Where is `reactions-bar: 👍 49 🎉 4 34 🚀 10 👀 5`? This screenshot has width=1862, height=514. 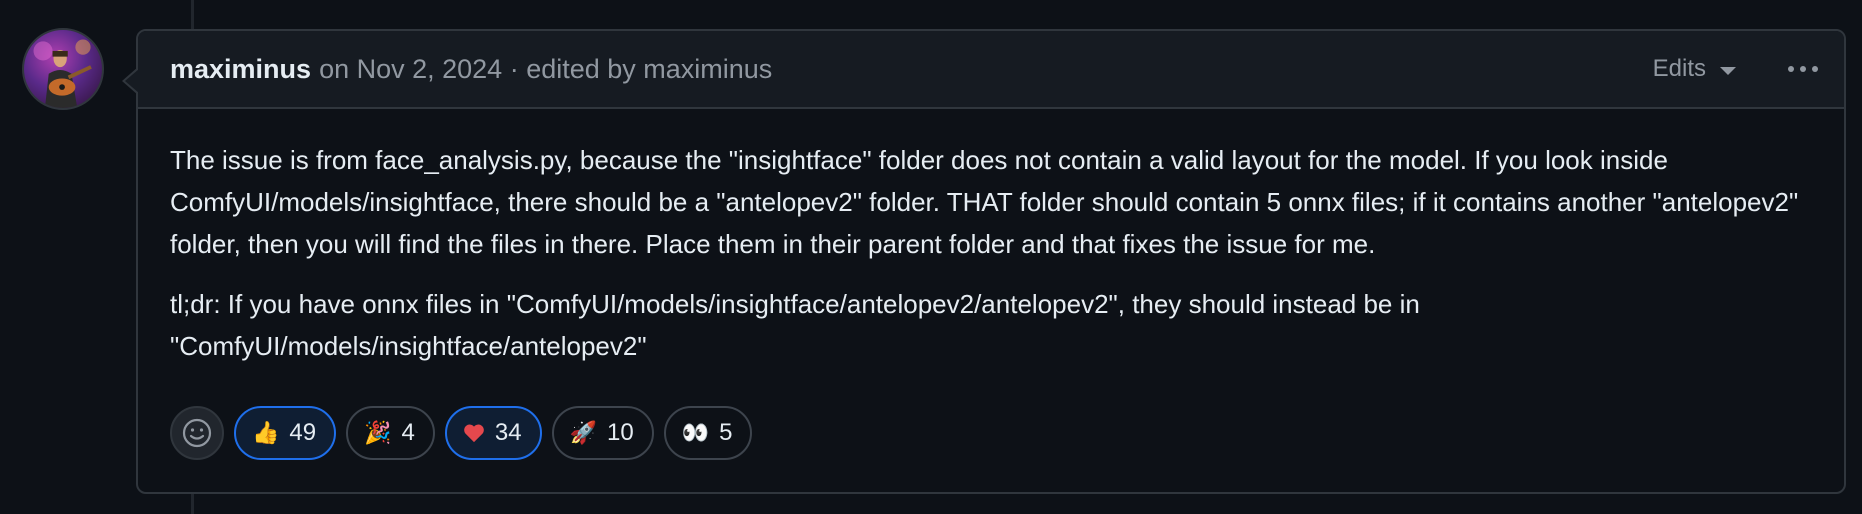
reactions-bar: 👍 49 🎉 4 34 🚀 10 👀 5 is located at coordinates (461, 433).